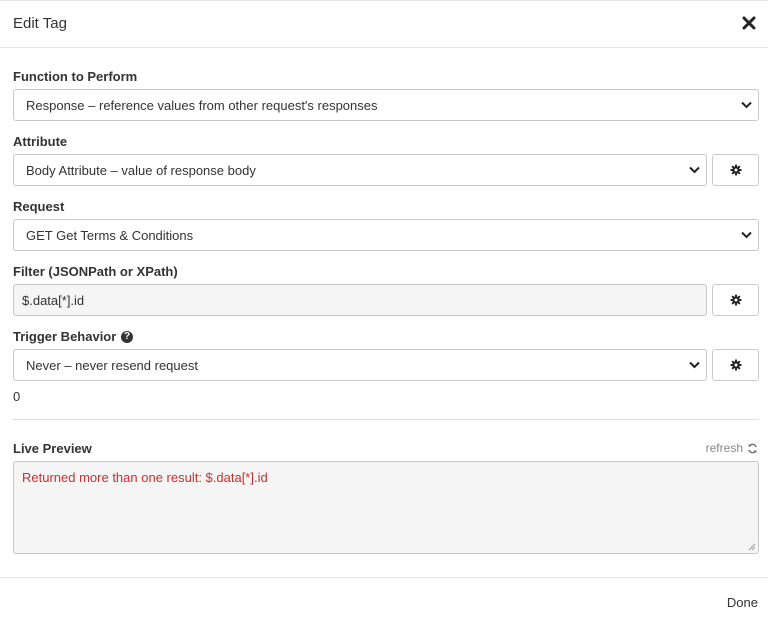 The height and width of the screenshot is (618, 768). Describe the element at coordinates (386, 235) in the screenshot. I see `request-select: GET Get Terms & Conditions` at that location.